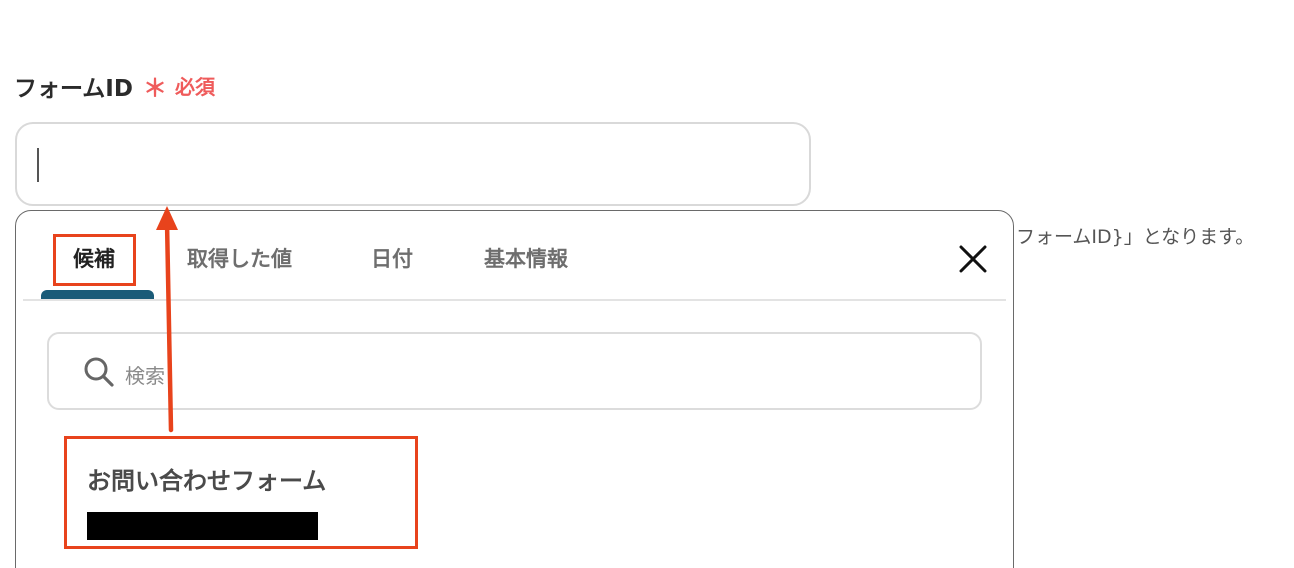 The height and width of the screenshot is (568, 1294). I want to click on candidate-item: お問い合わせフォーム, so click(241, 494).